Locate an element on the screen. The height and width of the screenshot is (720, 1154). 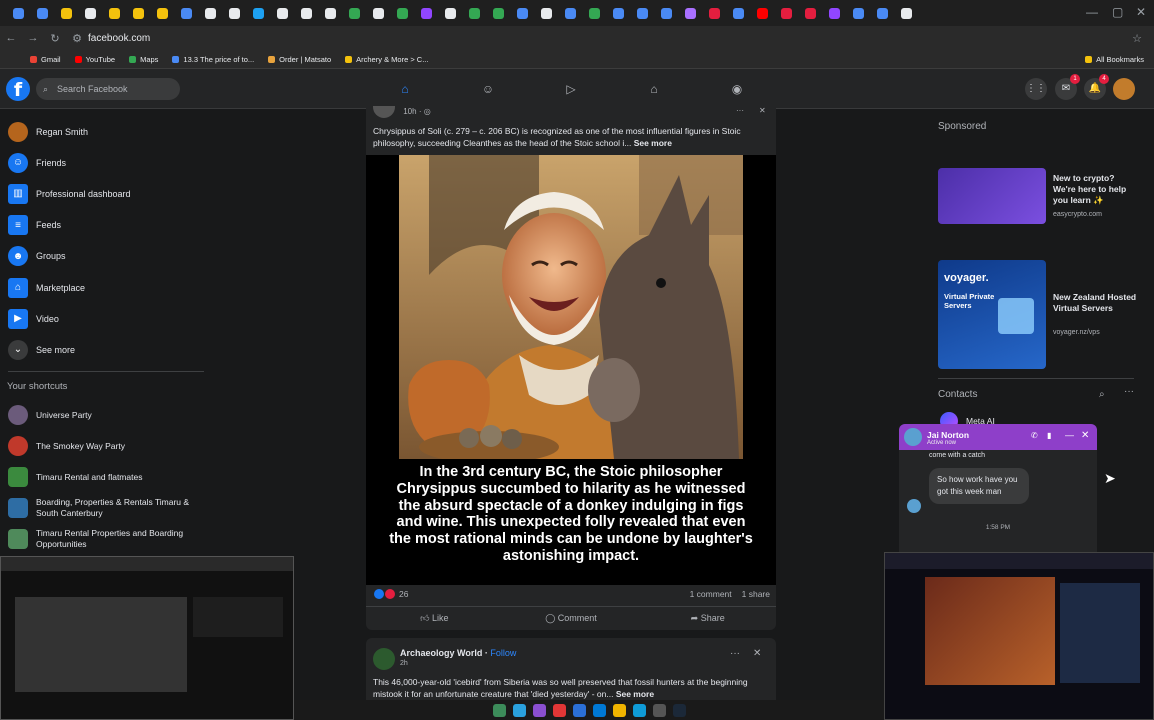
search-contacts-icon: ⌕ is located at coordinates (1102, 394).